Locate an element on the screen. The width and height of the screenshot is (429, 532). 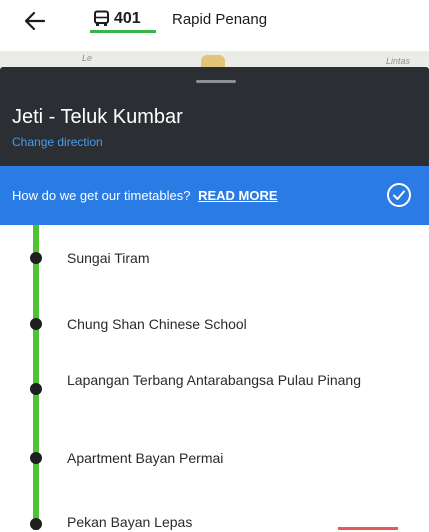
drag-handle is located at coordinates (216, 81).